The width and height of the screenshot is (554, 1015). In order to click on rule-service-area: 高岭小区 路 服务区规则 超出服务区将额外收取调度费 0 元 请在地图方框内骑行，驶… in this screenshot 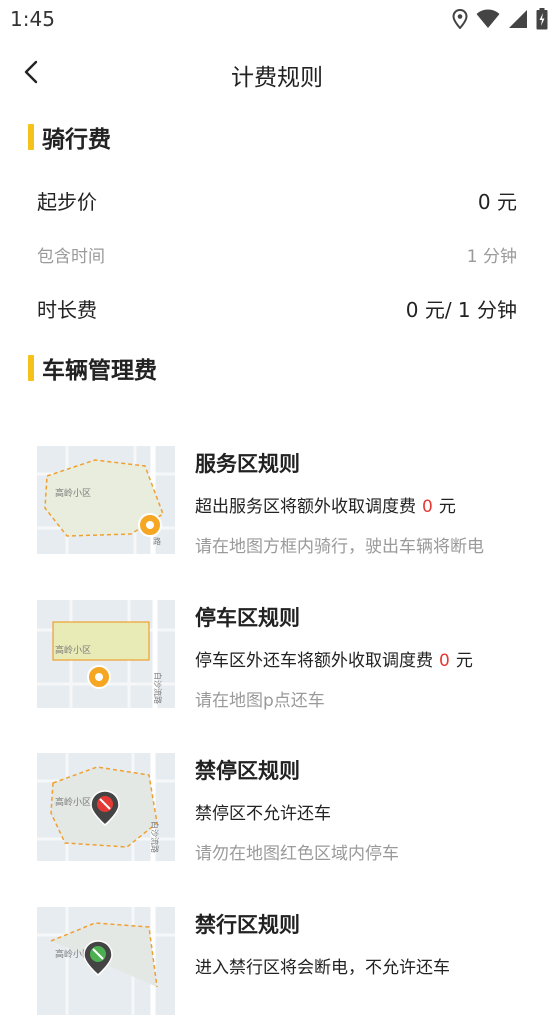, I will do `click(287, 501)`.